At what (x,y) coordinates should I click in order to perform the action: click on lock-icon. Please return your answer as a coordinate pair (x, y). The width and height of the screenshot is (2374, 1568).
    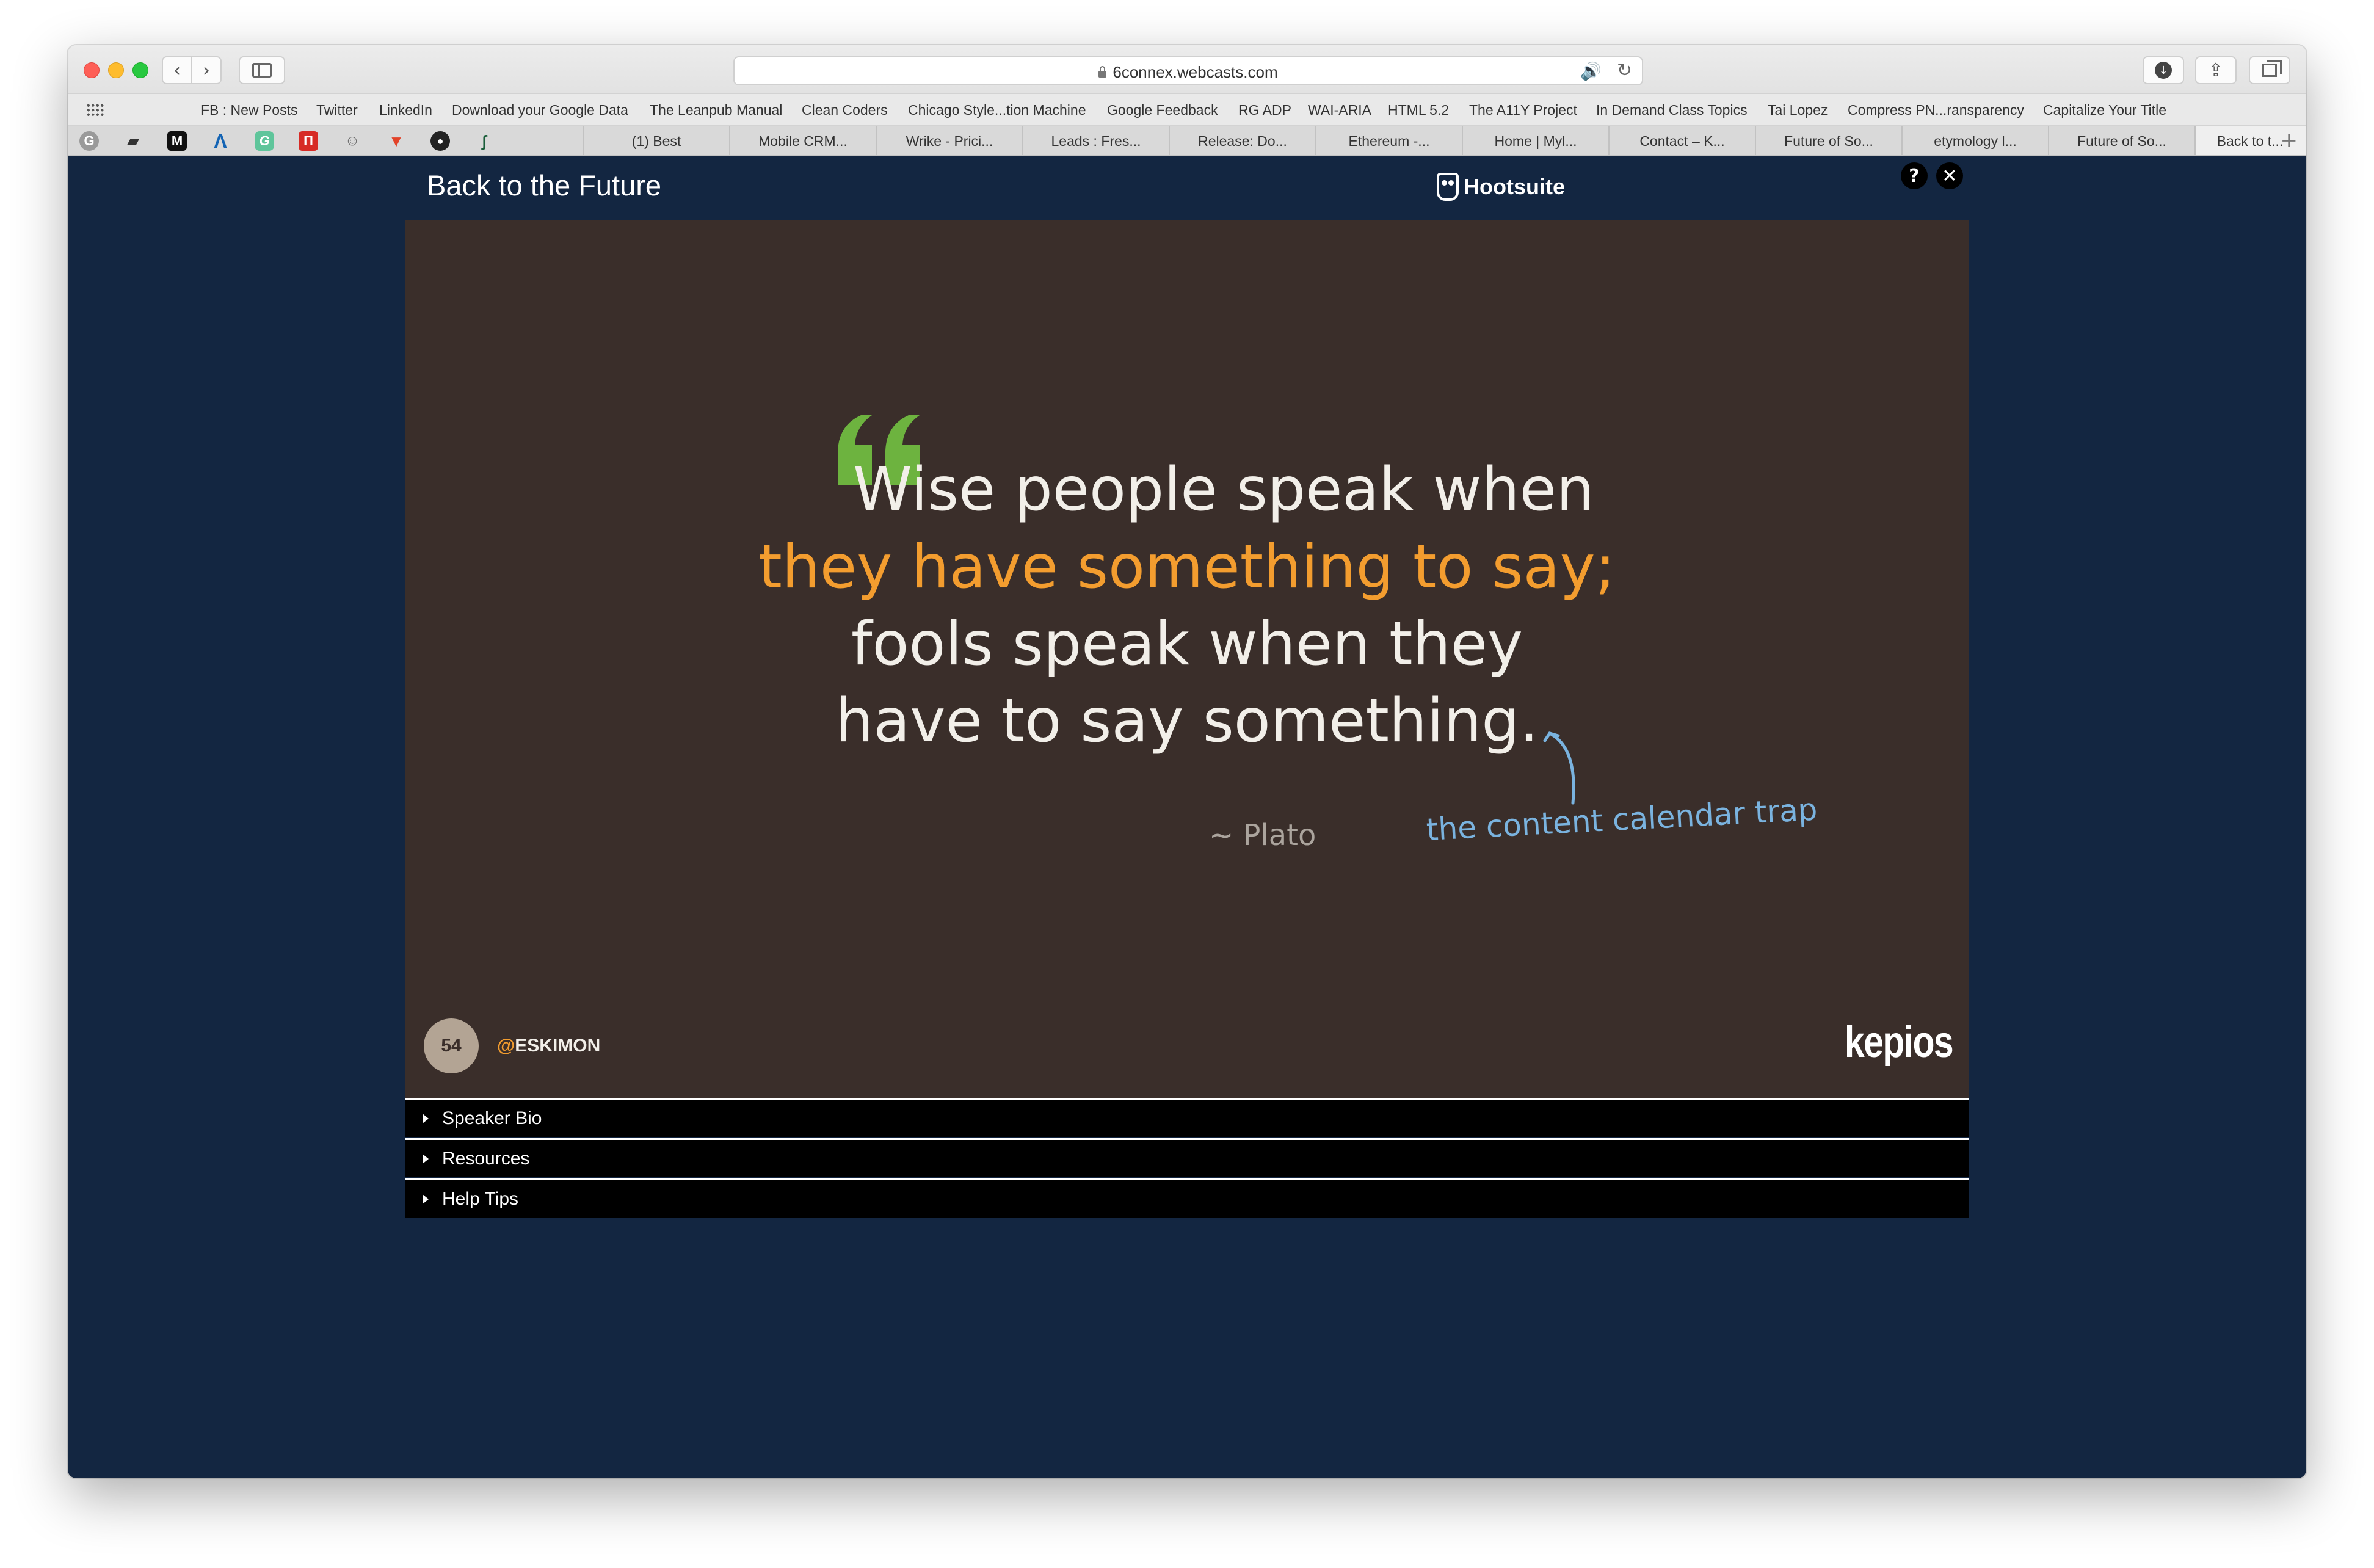
    Looking at the image, I should click on (1102, 72).